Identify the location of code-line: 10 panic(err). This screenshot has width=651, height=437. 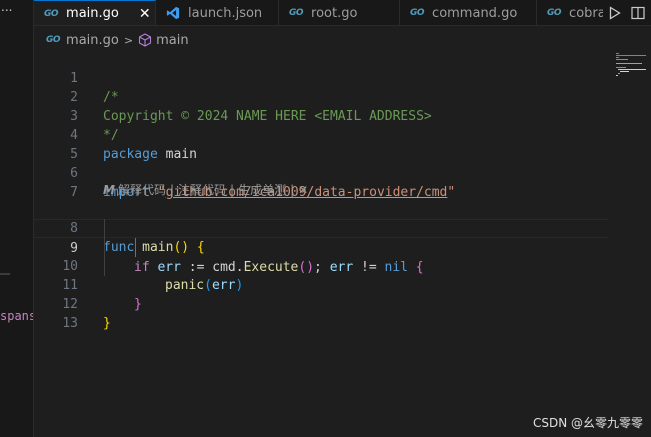
(321, 265).